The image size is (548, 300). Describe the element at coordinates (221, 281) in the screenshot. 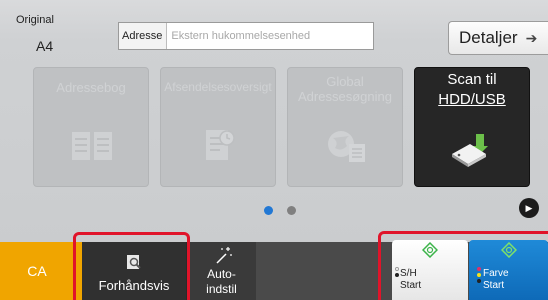

I see `auto-set-label: Auto- indstil` at that location.